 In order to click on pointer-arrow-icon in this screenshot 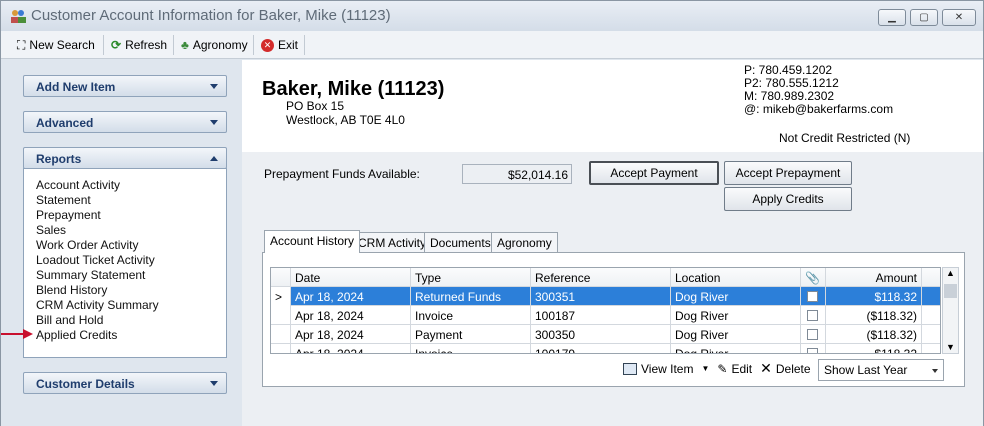, I will do `click(17, 334)`.